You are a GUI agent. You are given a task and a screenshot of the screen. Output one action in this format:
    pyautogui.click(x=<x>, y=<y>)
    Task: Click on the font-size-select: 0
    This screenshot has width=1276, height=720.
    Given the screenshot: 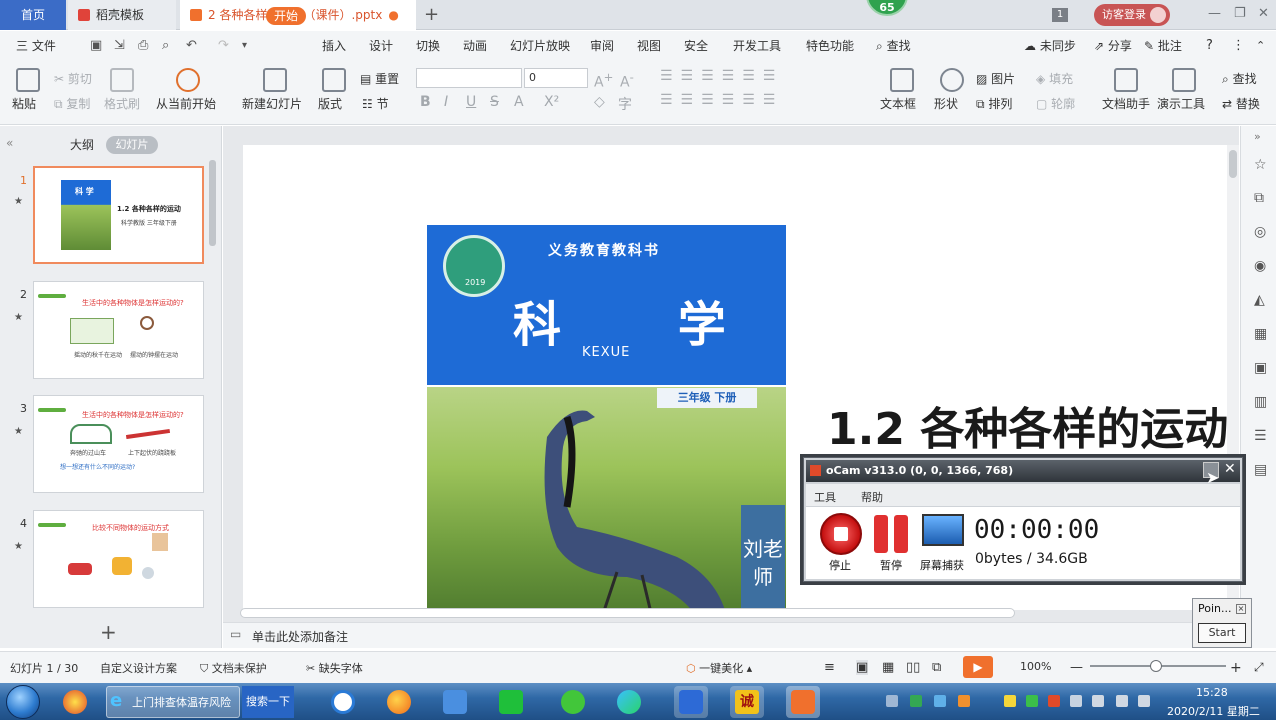 What is the action you would take?
    pyautogui.click(x=556, y=78)
    